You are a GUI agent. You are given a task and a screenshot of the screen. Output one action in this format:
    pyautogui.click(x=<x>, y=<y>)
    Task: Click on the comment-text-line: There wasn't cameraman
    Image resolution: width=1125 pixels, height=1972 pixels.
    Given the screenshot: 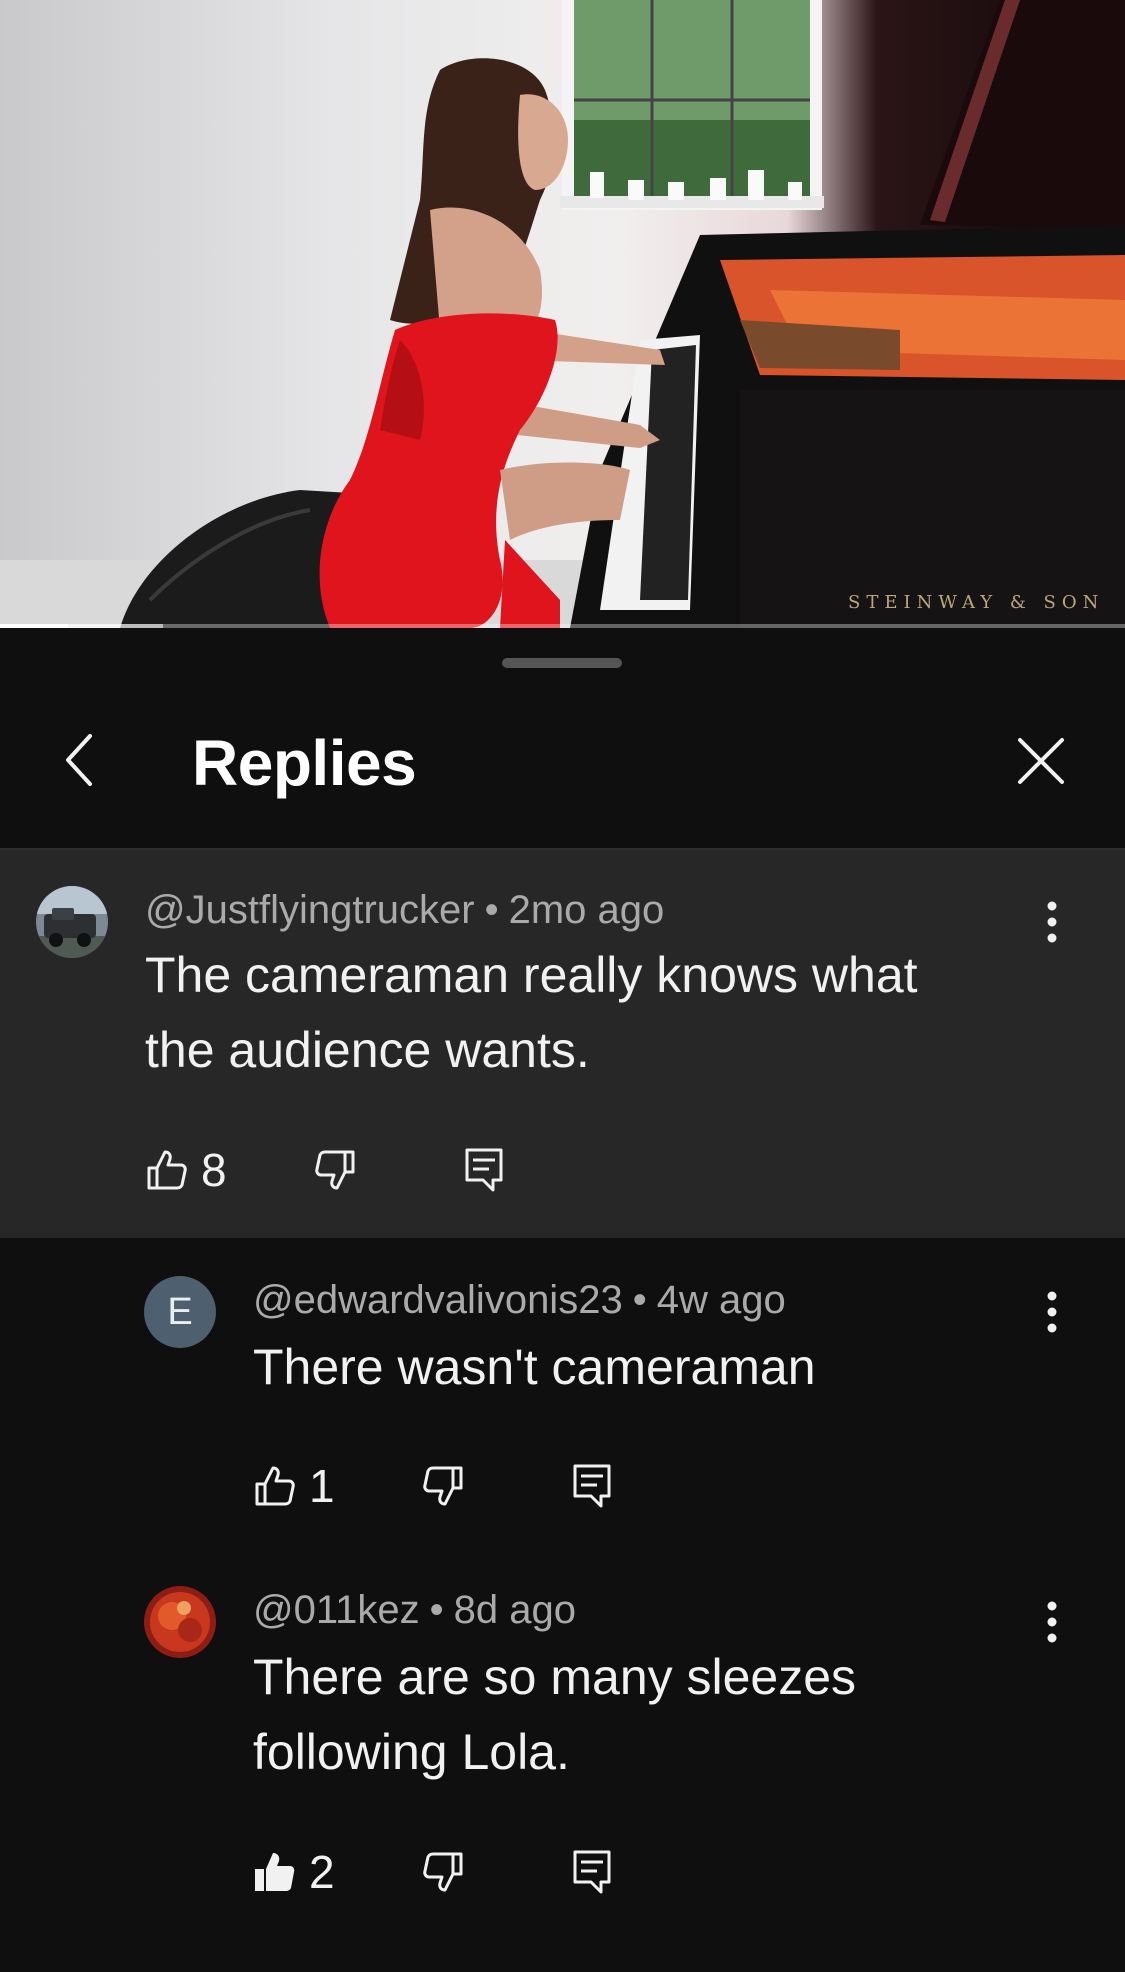 What is the action you would take?
    pyautogui.click(x=534, y=1367)
    